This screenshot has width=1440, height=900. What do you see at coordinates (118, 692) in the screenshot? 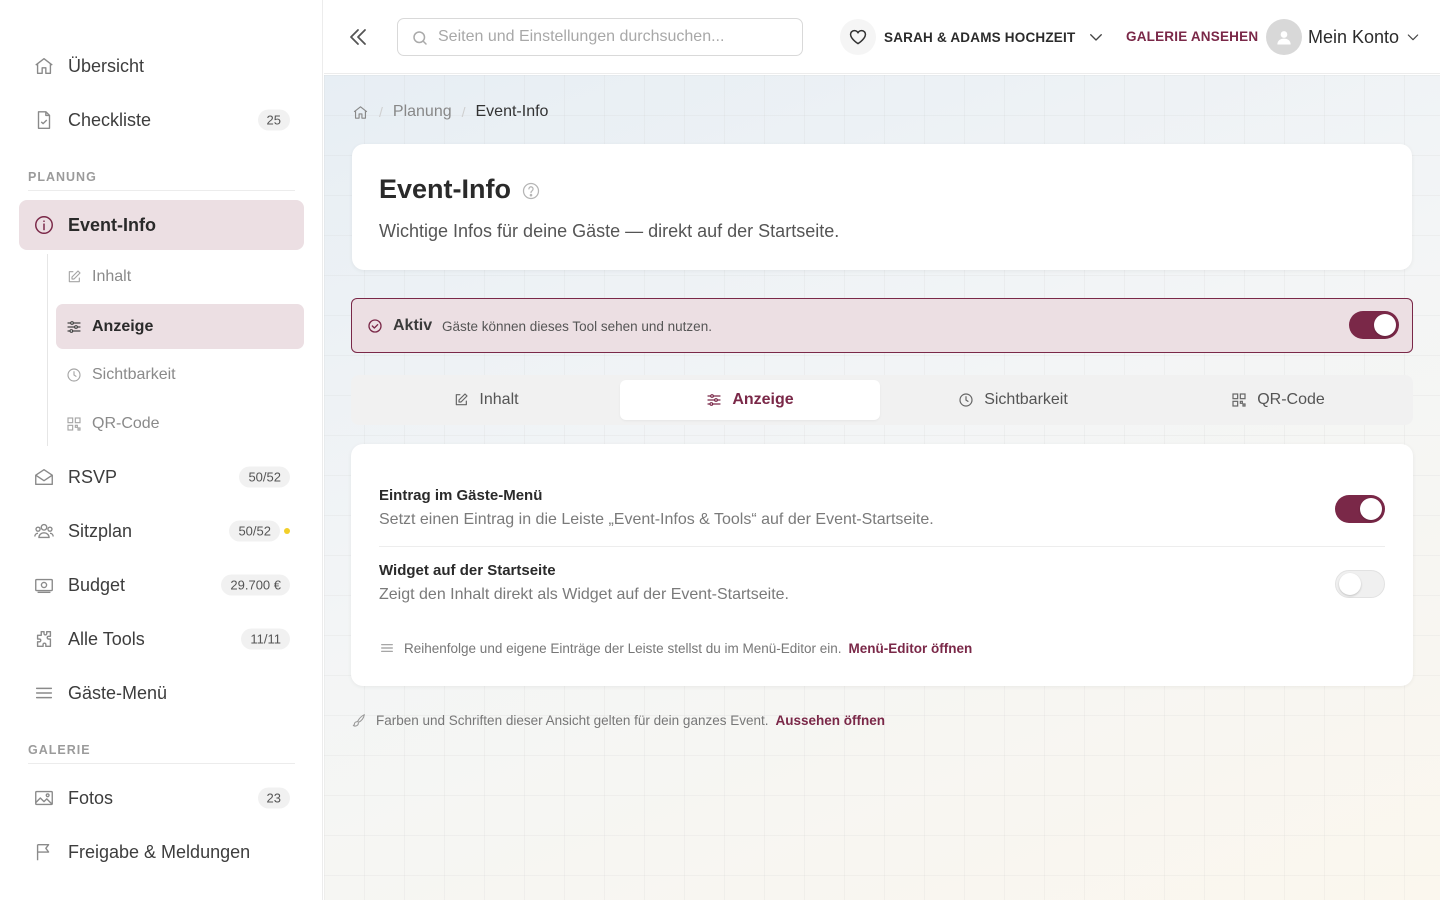
I see `sidebar-item-label: Gäste-Menü` at bounding box center [118, 692].